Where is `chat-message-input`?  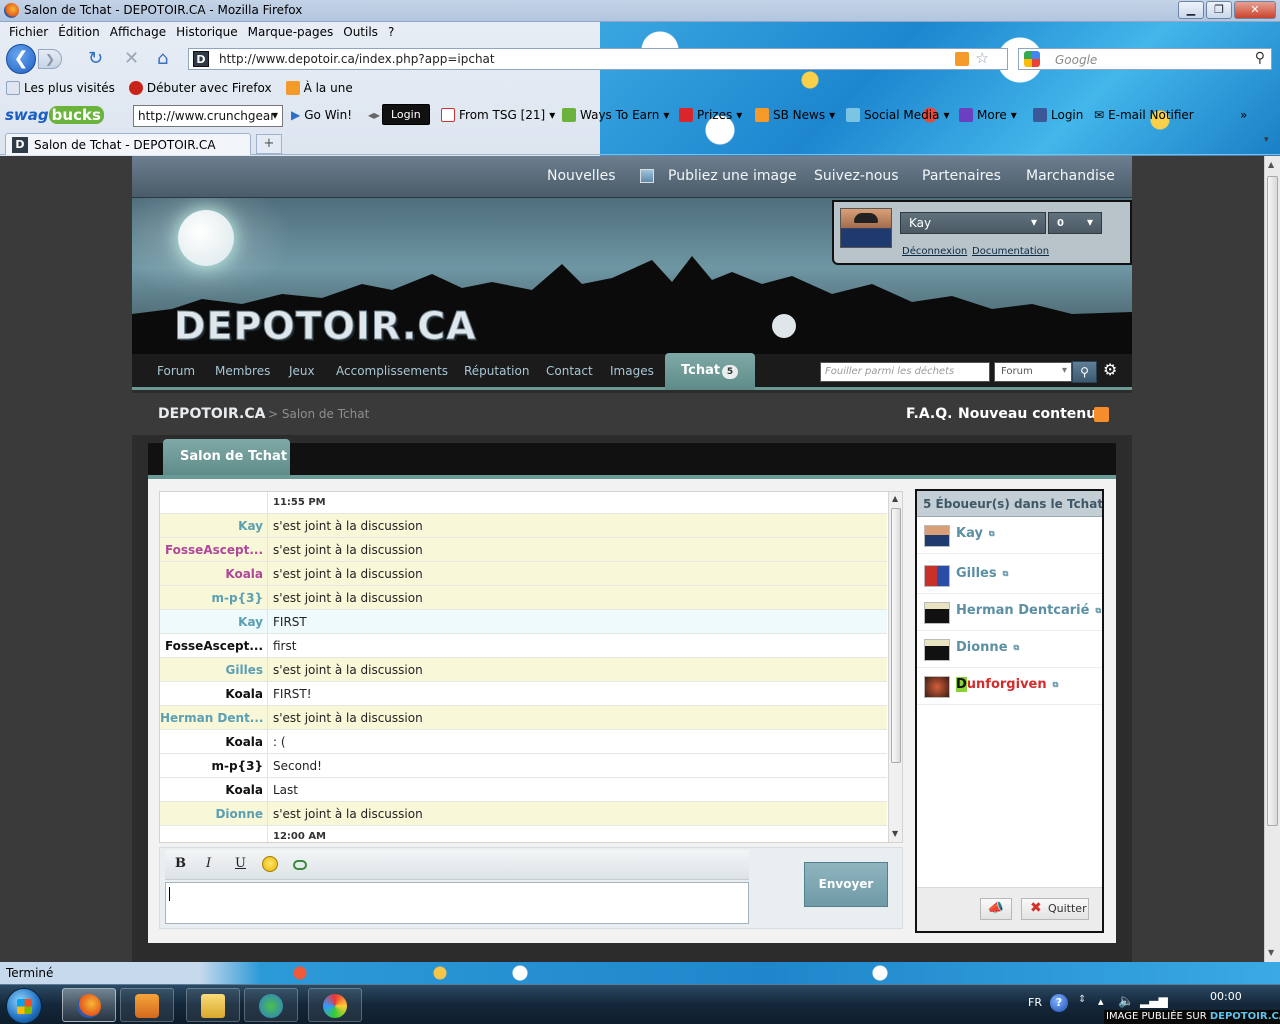 chat-message-input is located at coordinates (457, 903).